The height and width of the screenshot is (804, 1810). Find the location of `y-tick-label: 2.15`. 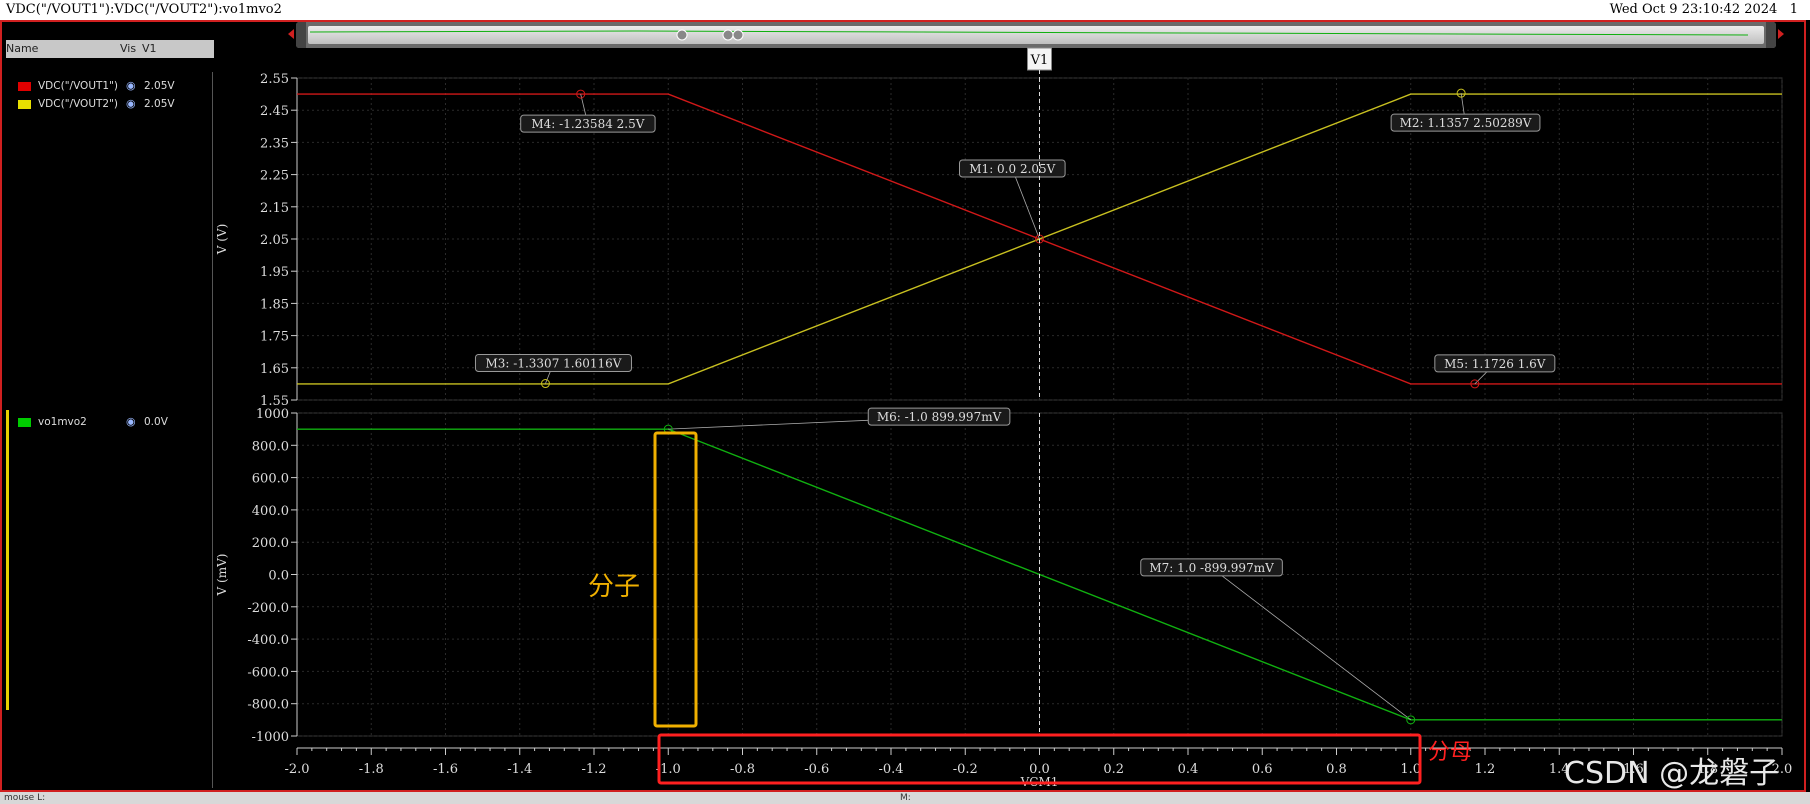

y-tick-label: 2.15 is located at coordinates (274, 208).